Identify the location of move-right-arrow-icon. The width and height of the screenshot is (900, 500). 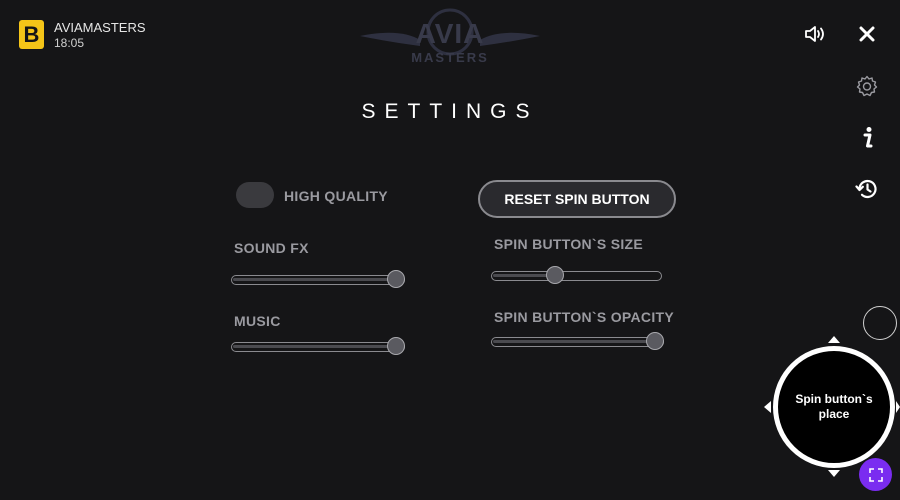
(898, 407).